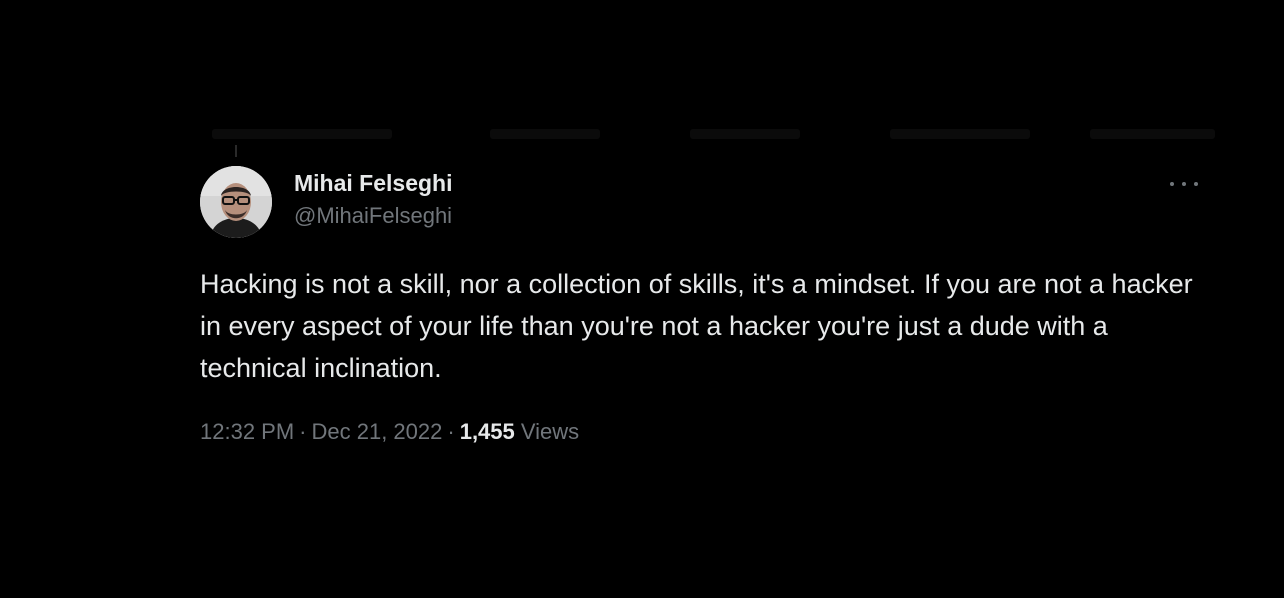 Image resolution: width=1284 pixels, height=598 pixels. What do you see at coordinates (377, 431) in the screenshot?
I see `tweet-date: Dec 21, 2022` at bounding box center [377, 431].